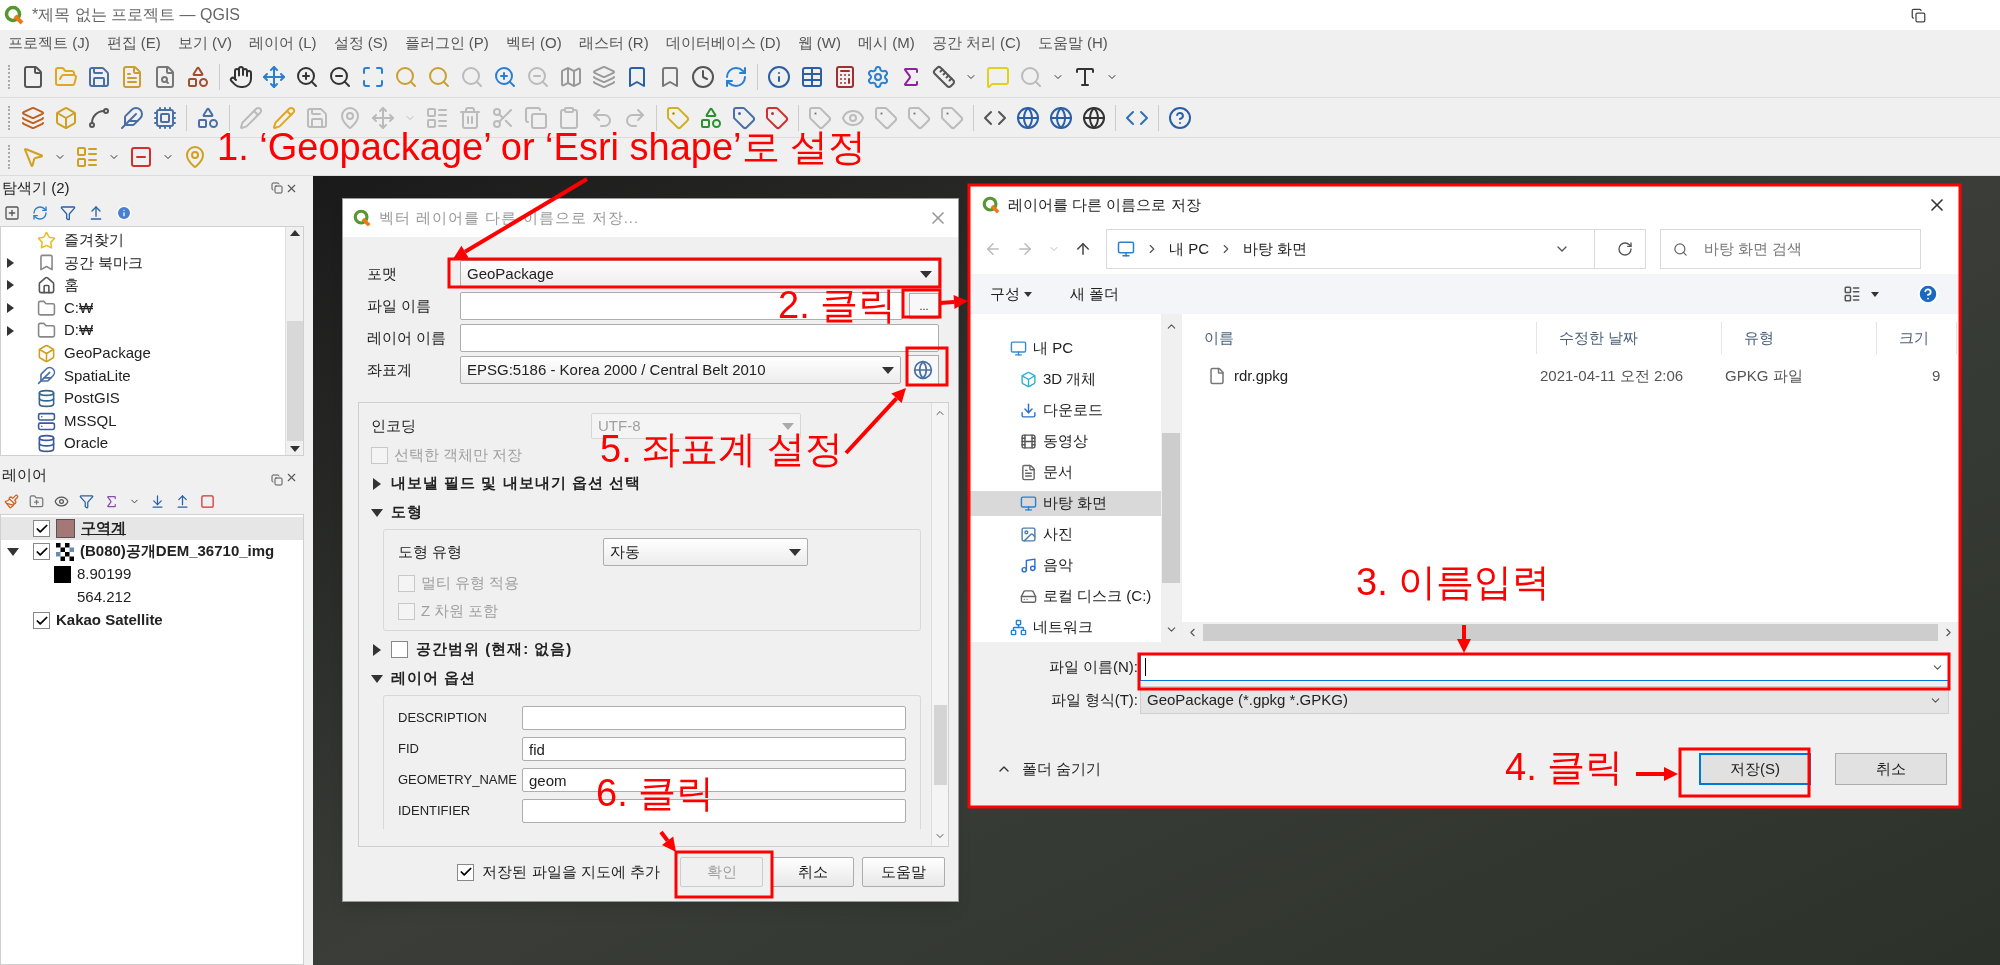  I want to click on menu-item: 플러그인 (P), so click(446, 43).